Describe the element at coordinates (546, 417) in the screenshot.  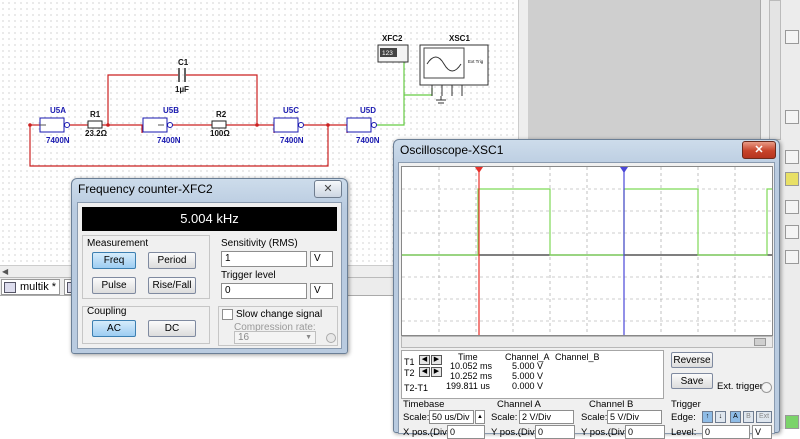
I see `channel-a-scale-input: 2 V/Div` at that location.